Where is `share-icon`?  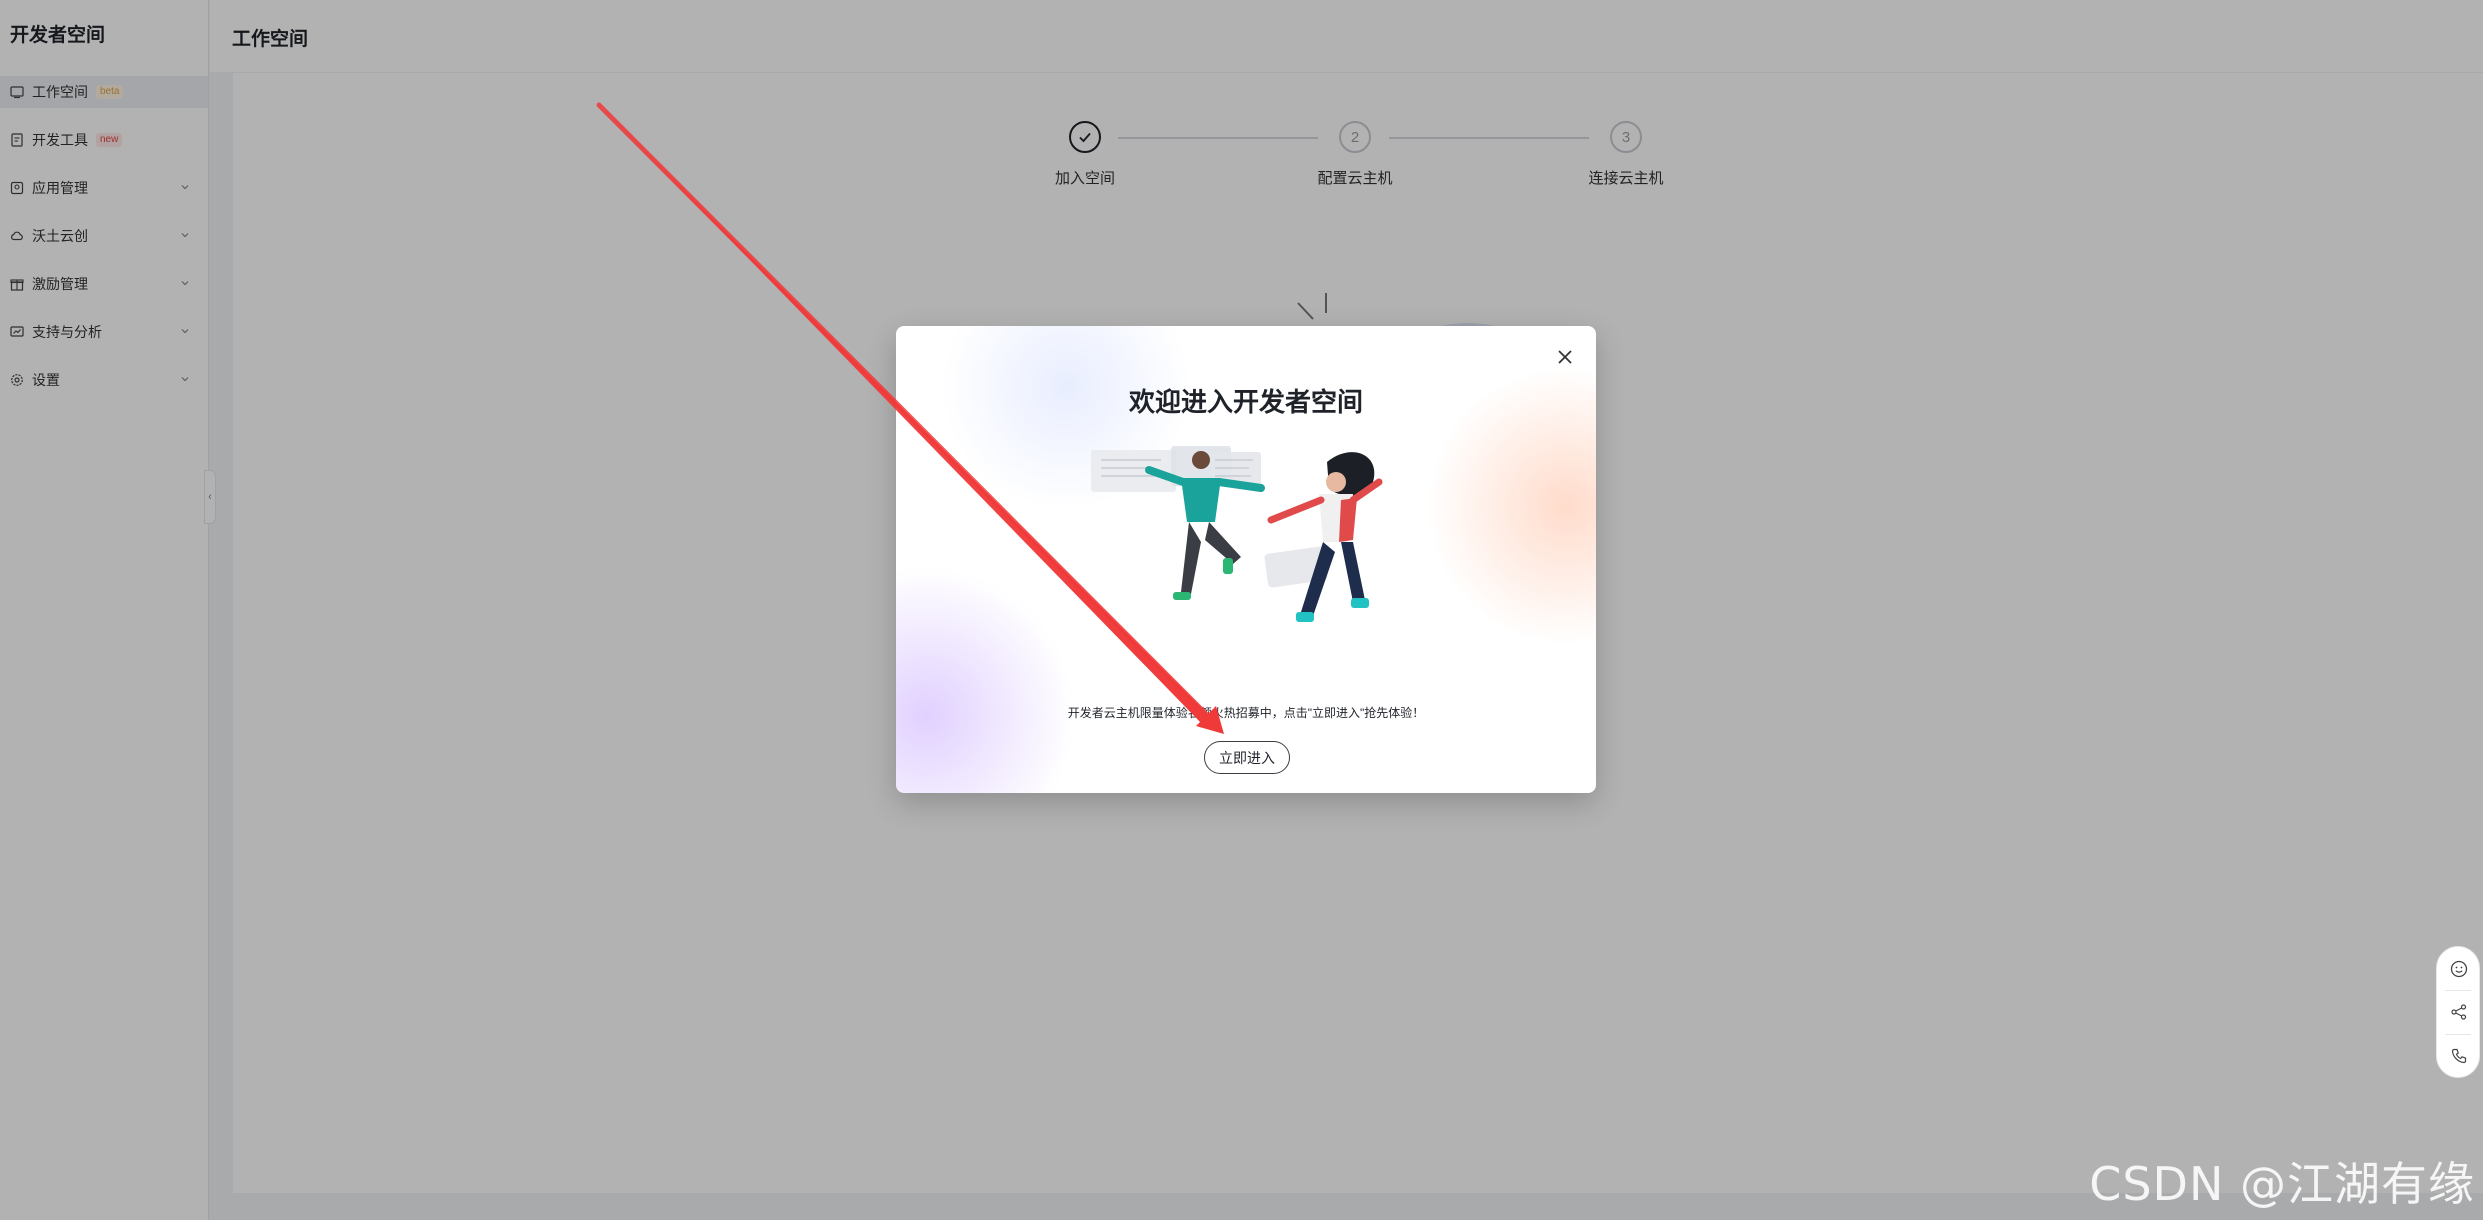
share-icon is located at coordinates (2459, 1012).